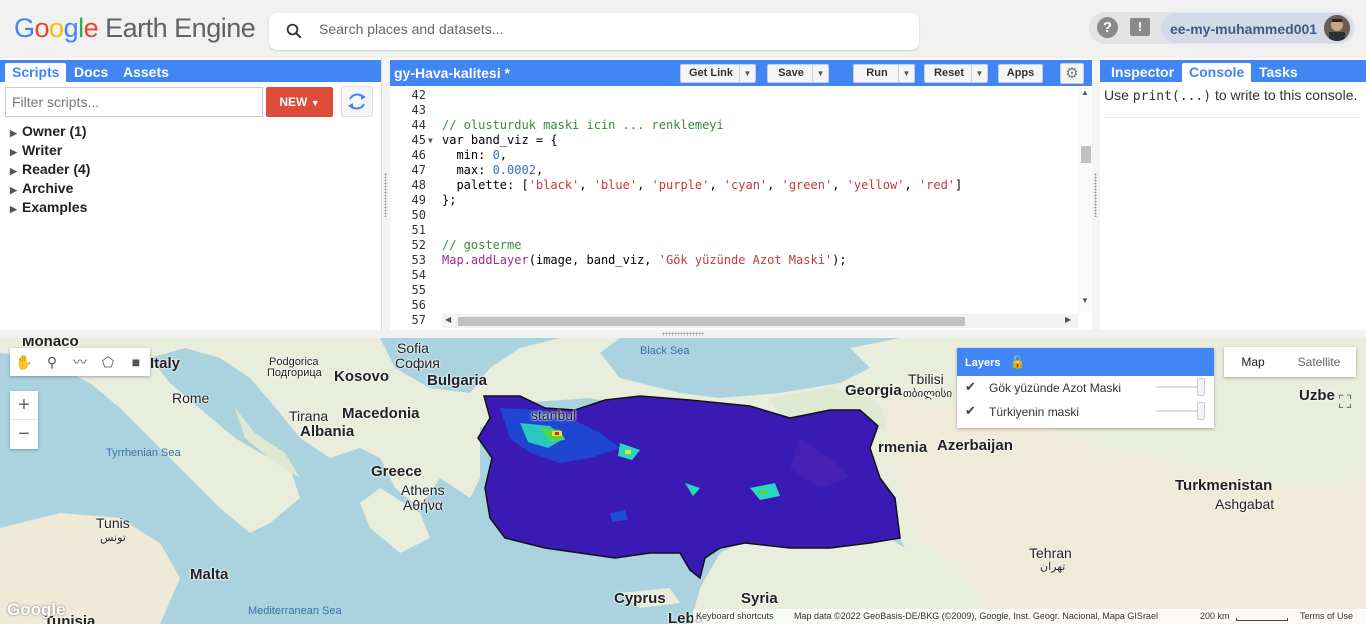 The height and width of the screenshot is (624, 1366). I want to click on map-label: Albania, so click(327, 431).